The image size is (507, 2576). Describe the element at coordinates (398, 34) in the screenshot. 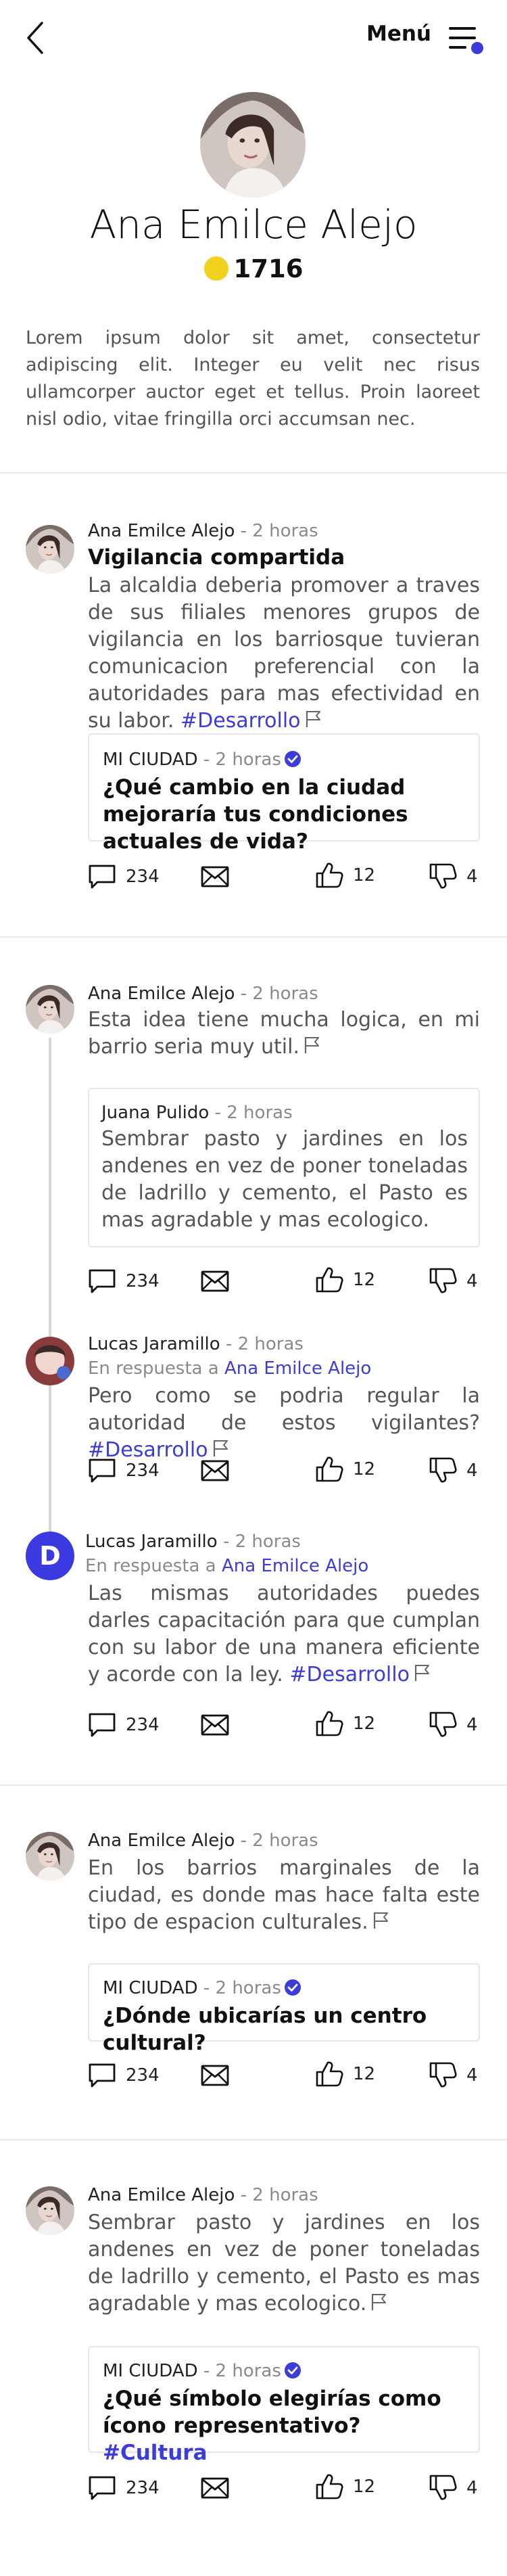

I see `menu-label: Menú` at that location.